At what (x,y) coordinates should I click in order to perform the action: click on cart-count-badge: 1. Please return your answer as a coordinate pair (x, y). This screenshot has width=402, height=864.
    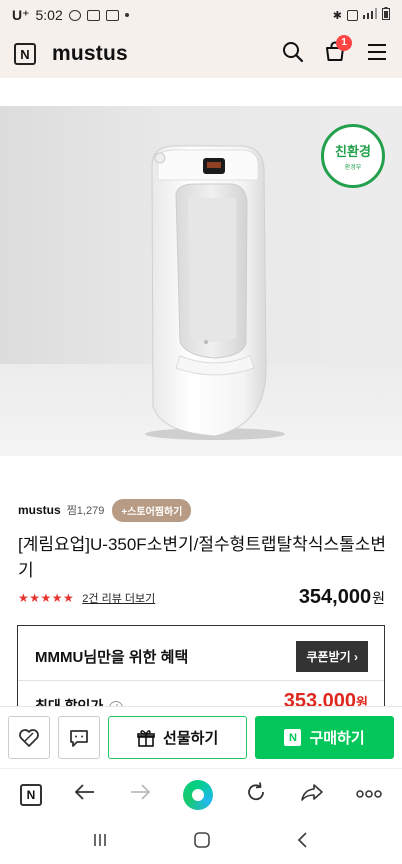
    Looking at the image, I should click on (344, 42).